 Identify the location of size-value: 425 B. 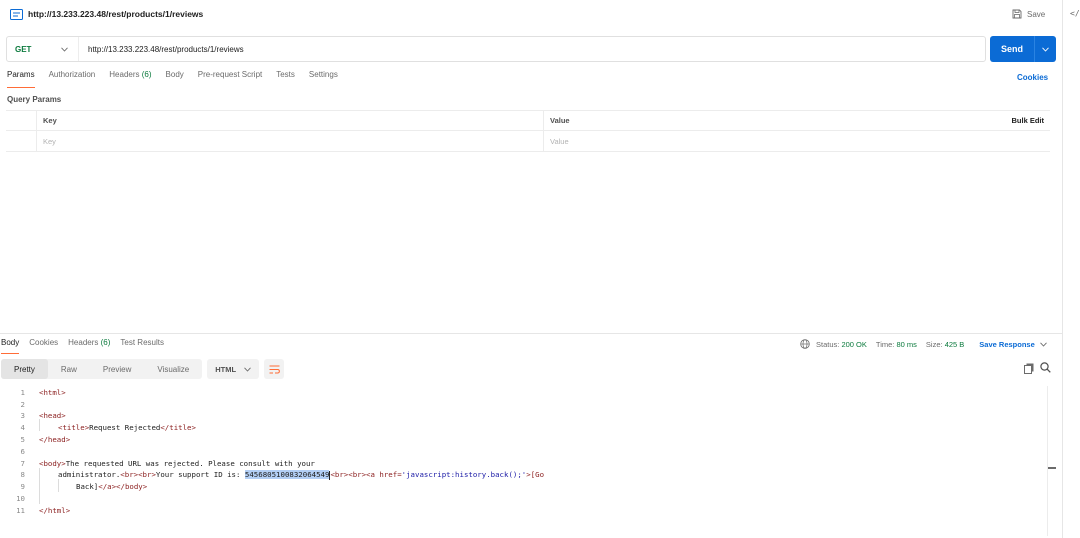
(955, 344).